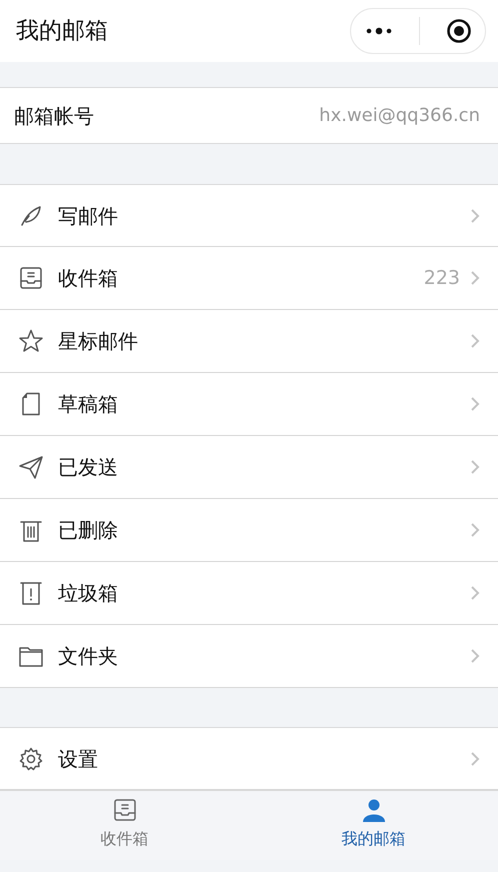  What do you see at coordinates (373, 810) in the screenshot?
I see `person-icon` at bounding box center [373, 810].